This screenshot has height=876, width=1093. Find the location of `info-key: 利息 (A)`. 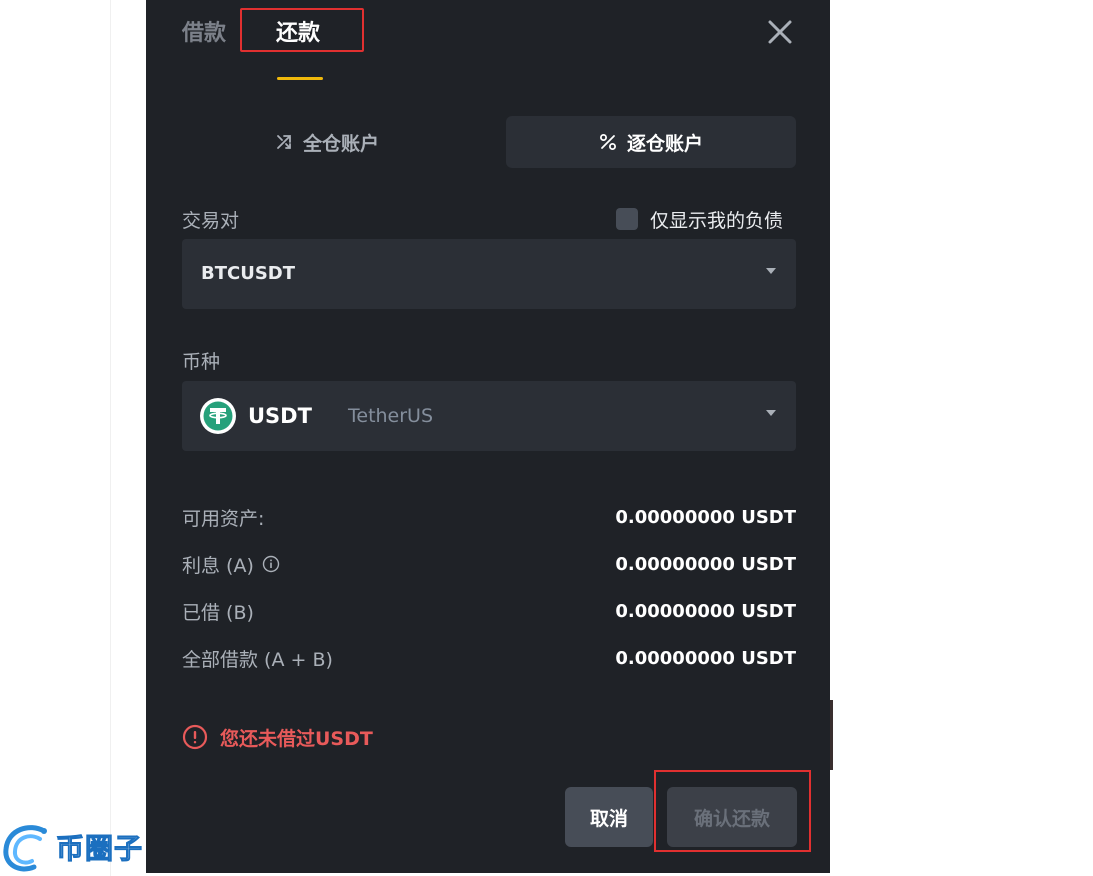

info-key: 利息 (A) is located at coordinates (218, 565).